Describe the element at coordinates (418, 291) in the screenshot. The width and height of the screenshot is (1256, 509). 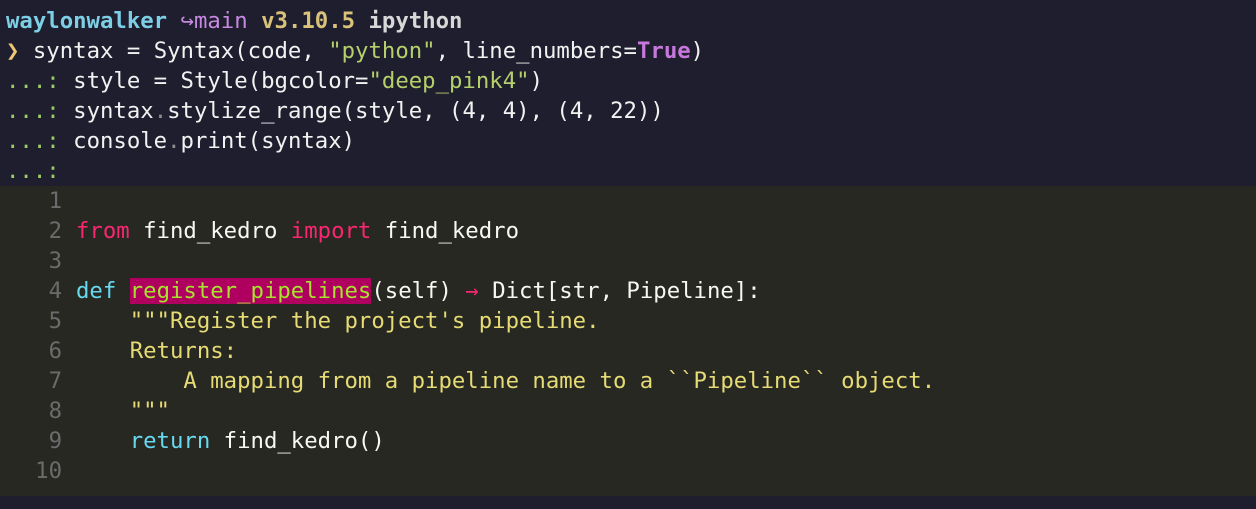
I see `function-args: (self)` at that location.